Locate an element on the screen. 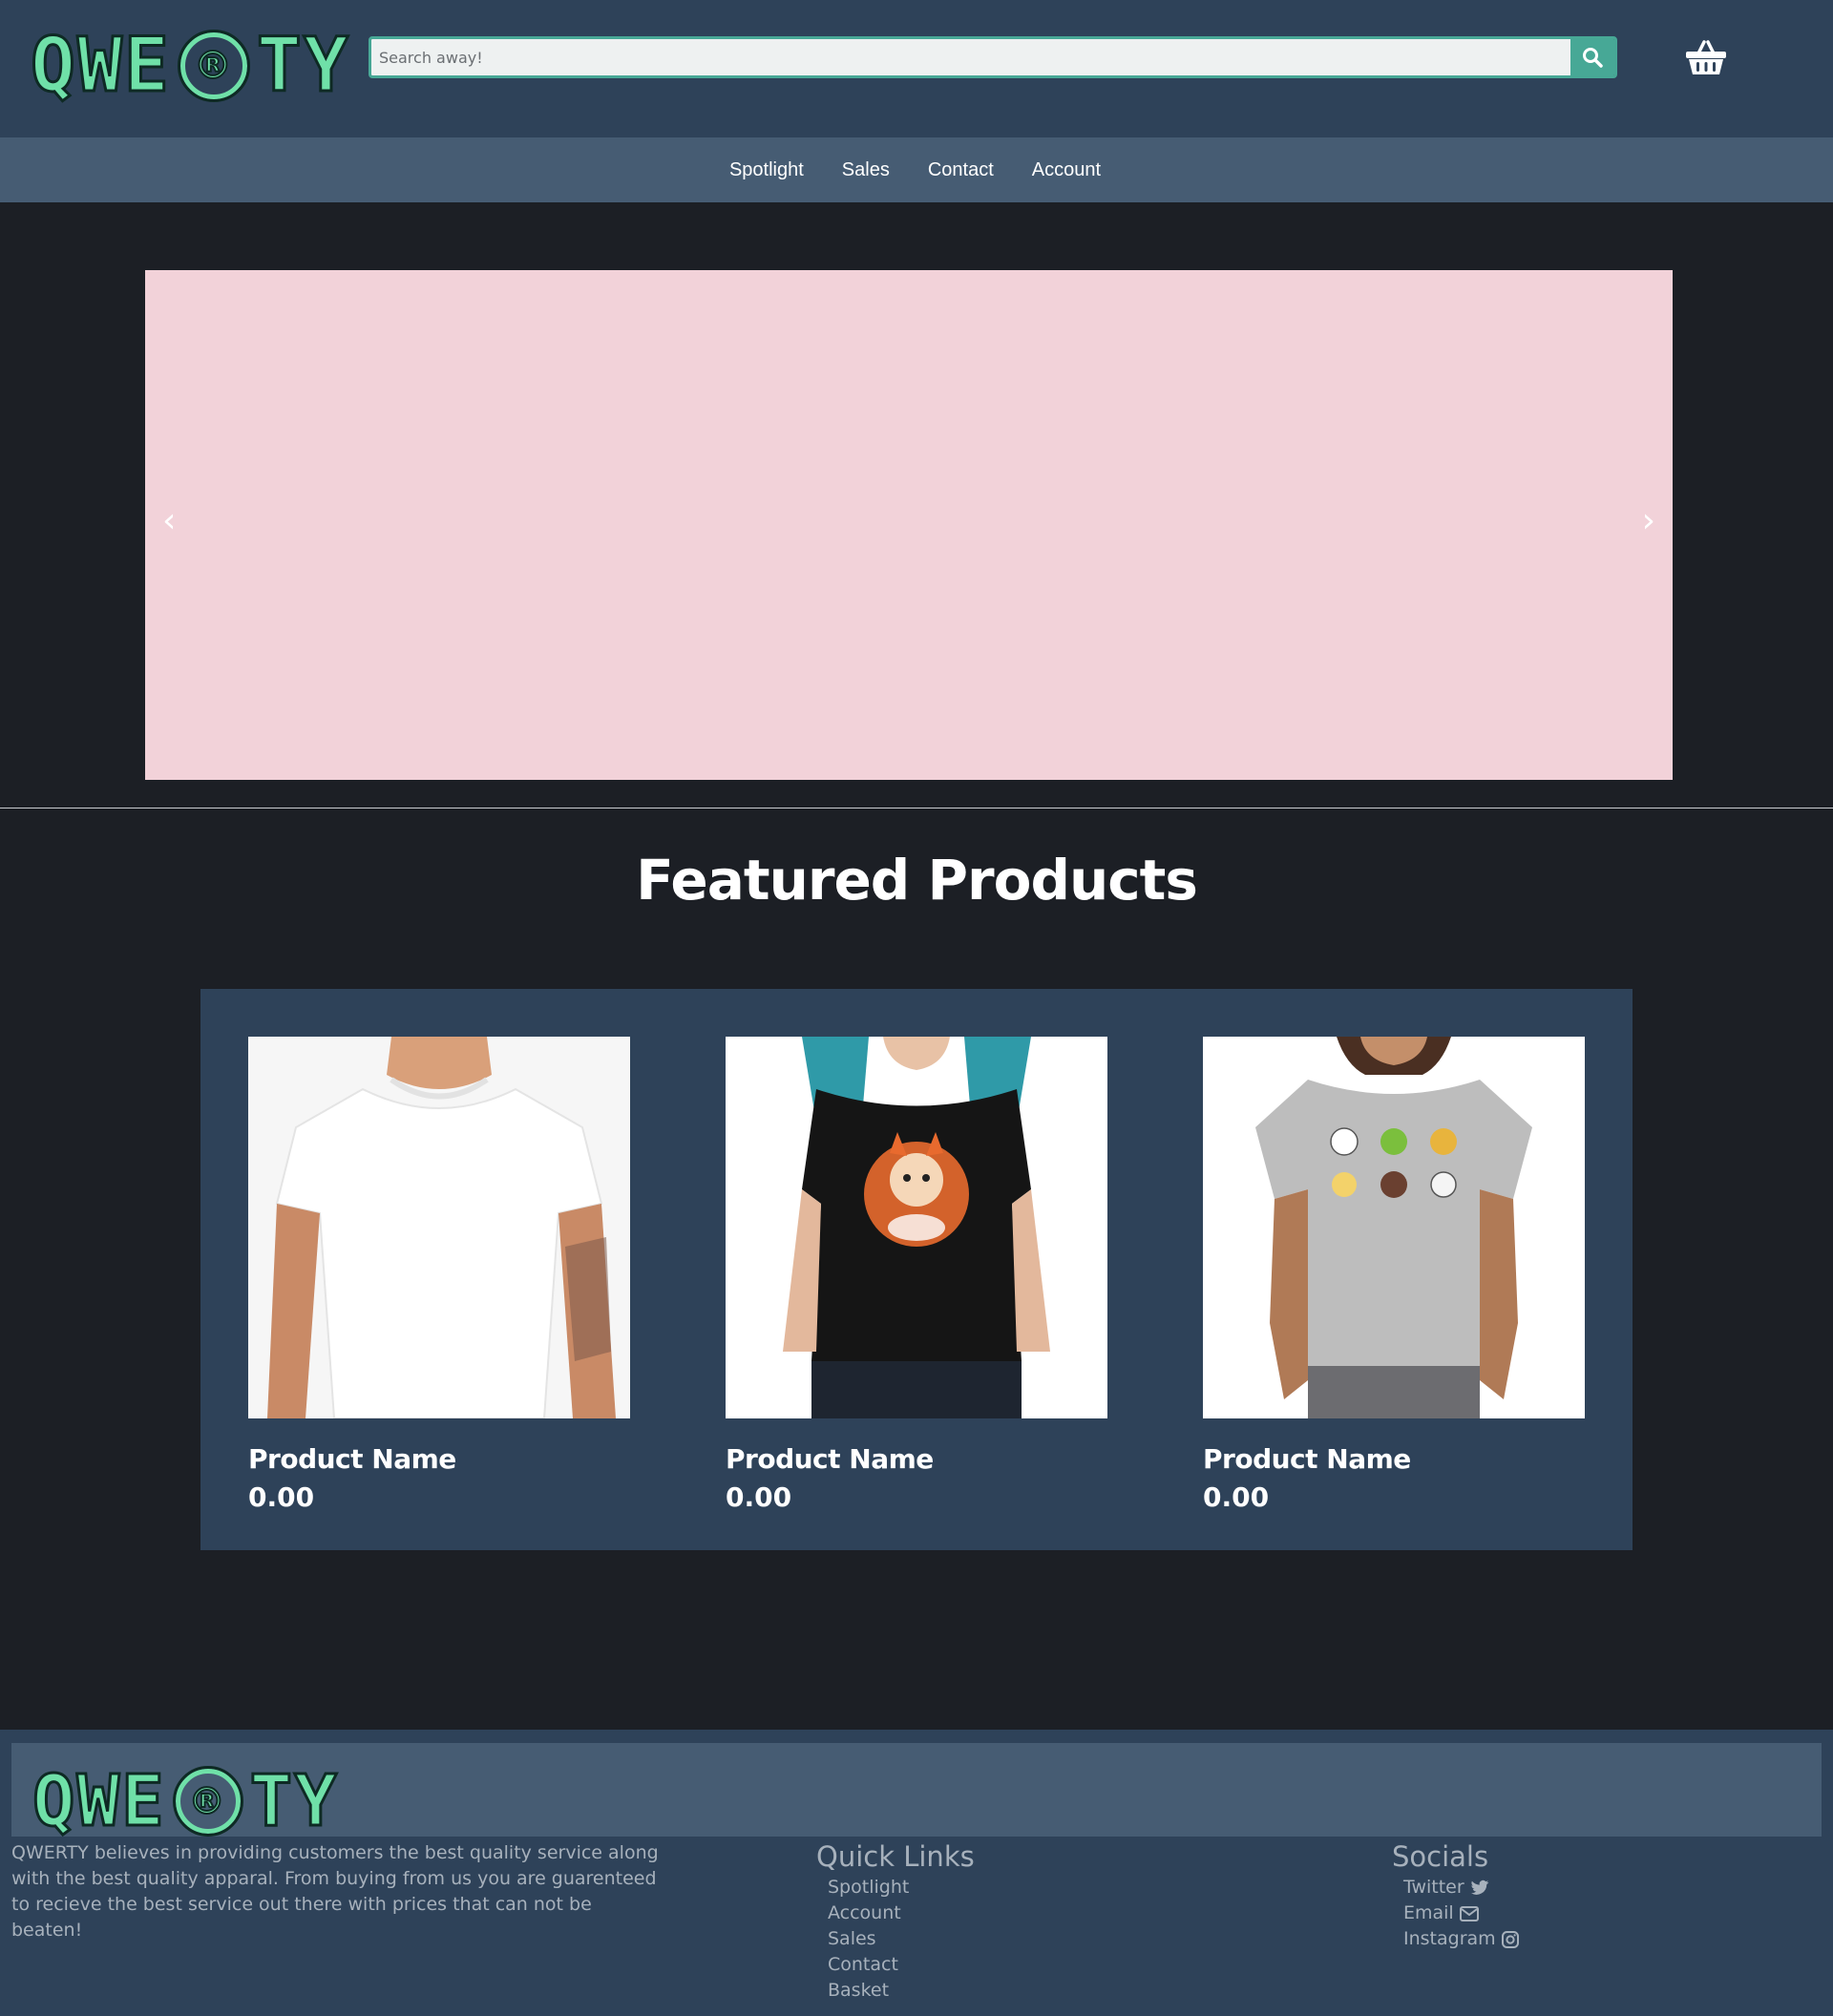  quick-links-list: Spotlight Account Sales Contact Basket is located at coordinates (869, 1939).